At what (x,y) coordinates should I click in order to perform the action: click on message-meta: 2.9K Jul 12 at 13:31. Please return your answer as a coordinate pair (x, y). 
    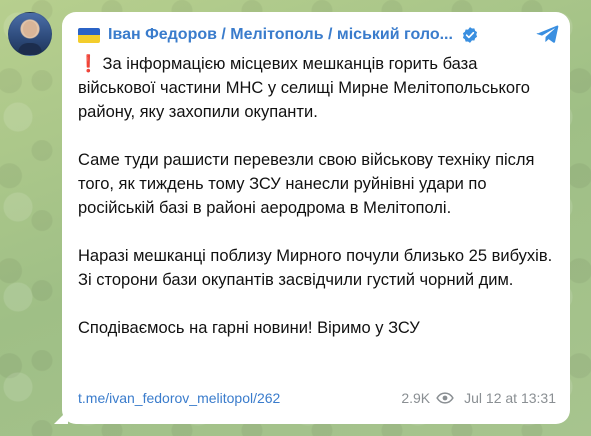
    Looking at the image, I should click on (478, 398).